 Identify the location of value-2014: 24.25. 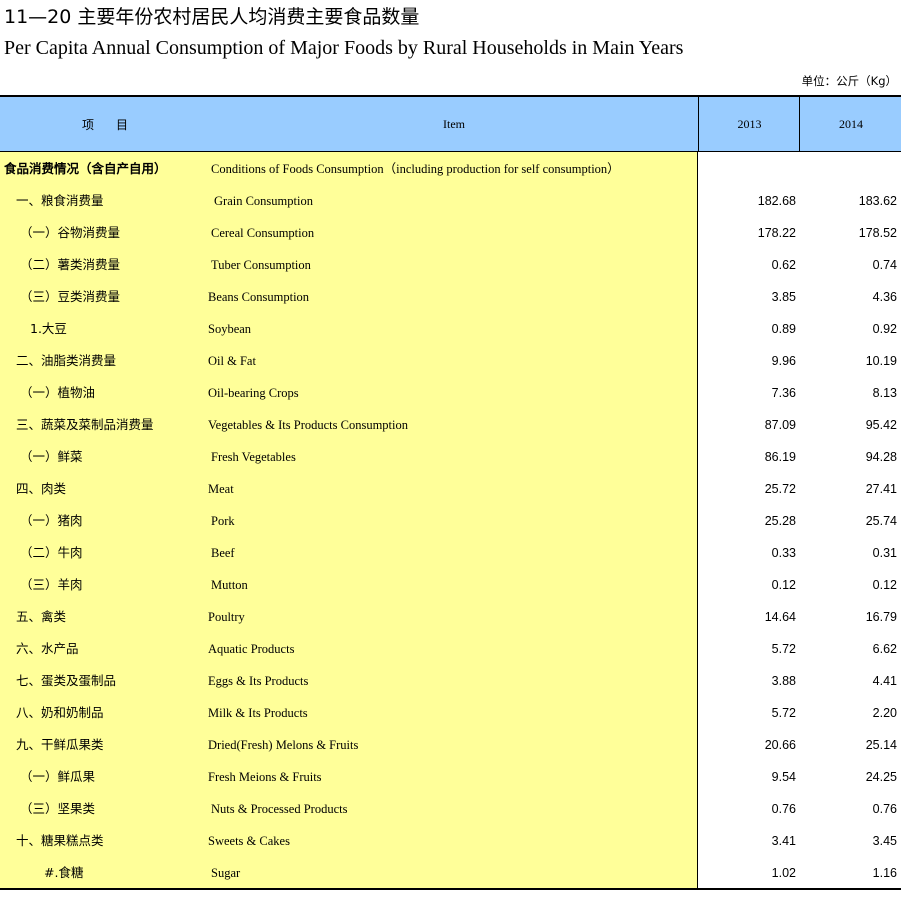
(881, 777).